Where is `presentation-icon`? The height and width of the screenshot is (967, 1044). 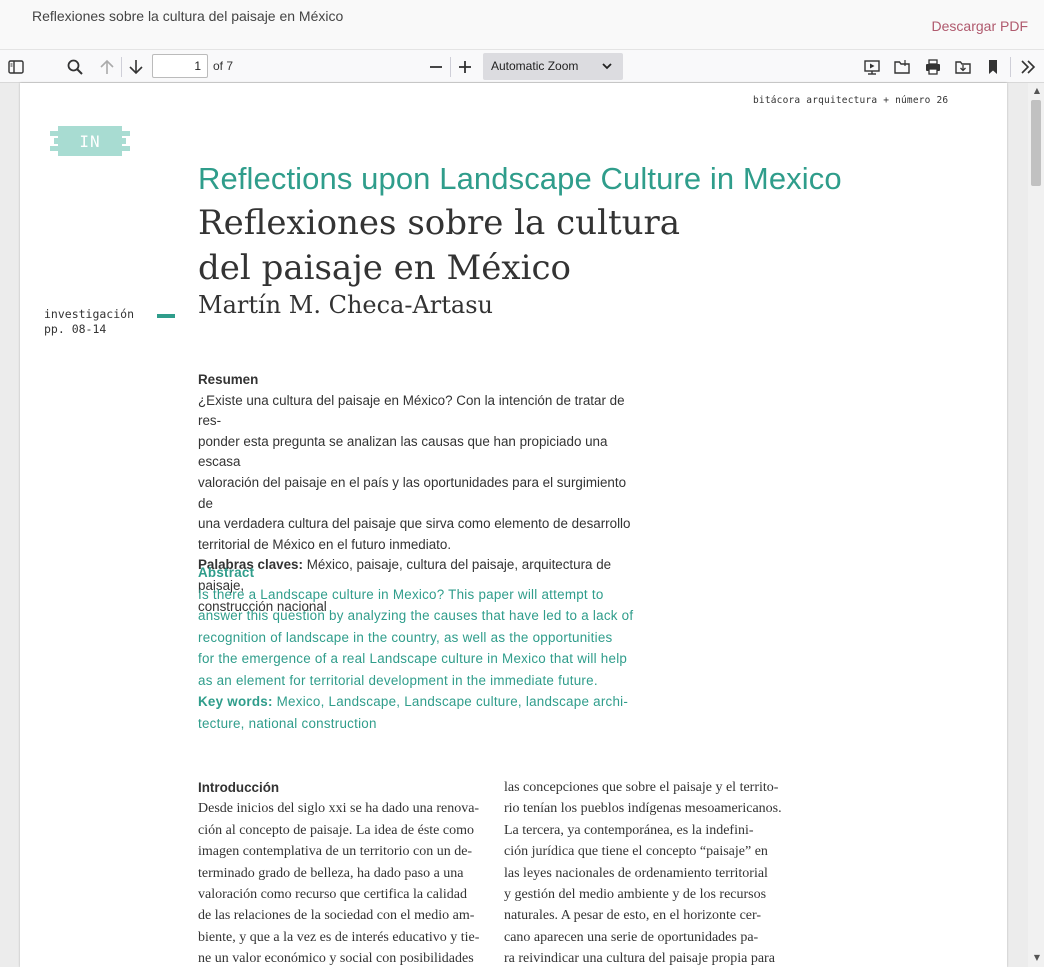 presentation-icon is located at coordinates (872, 66).